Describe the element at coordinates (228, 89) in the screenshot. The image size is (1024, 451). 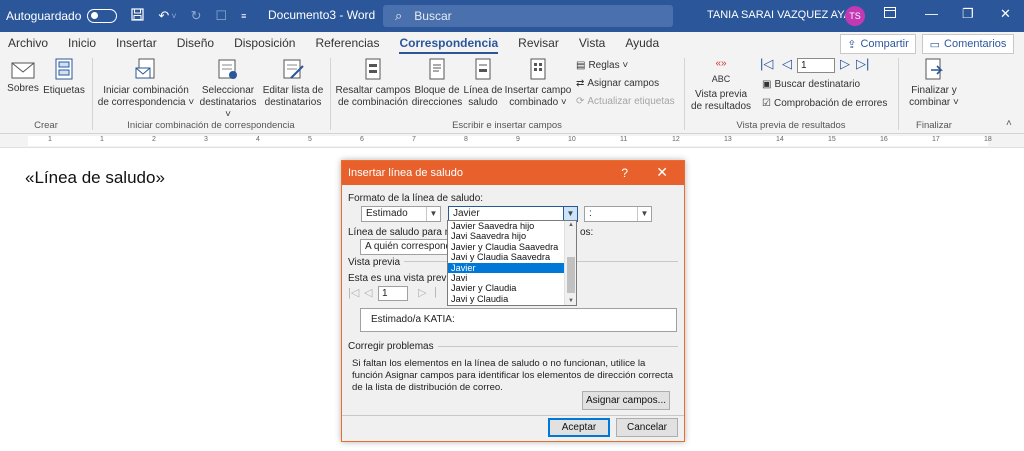
I see `select-recipients-button: Seleccionar destinatarios ˅` at that location.